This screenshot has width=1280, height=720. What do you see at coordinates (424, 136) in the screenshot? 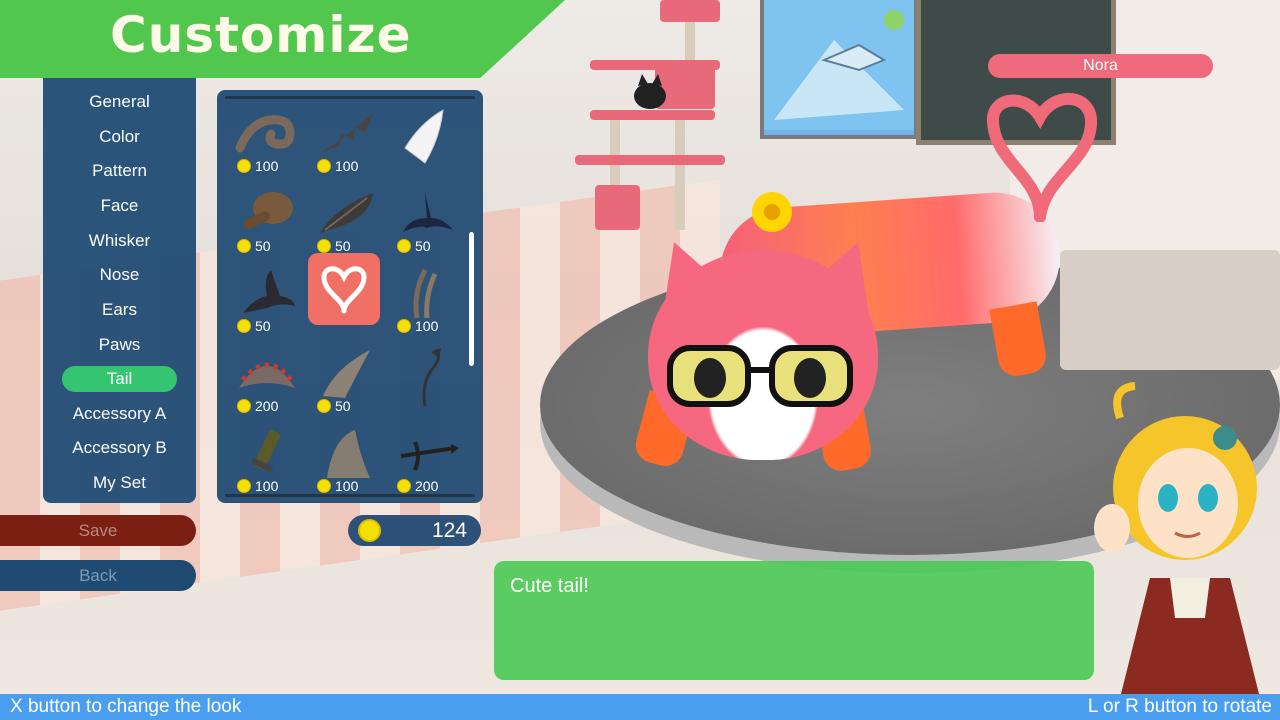
I see `white-fin-tail-icon` at bounding box center [424, 136].